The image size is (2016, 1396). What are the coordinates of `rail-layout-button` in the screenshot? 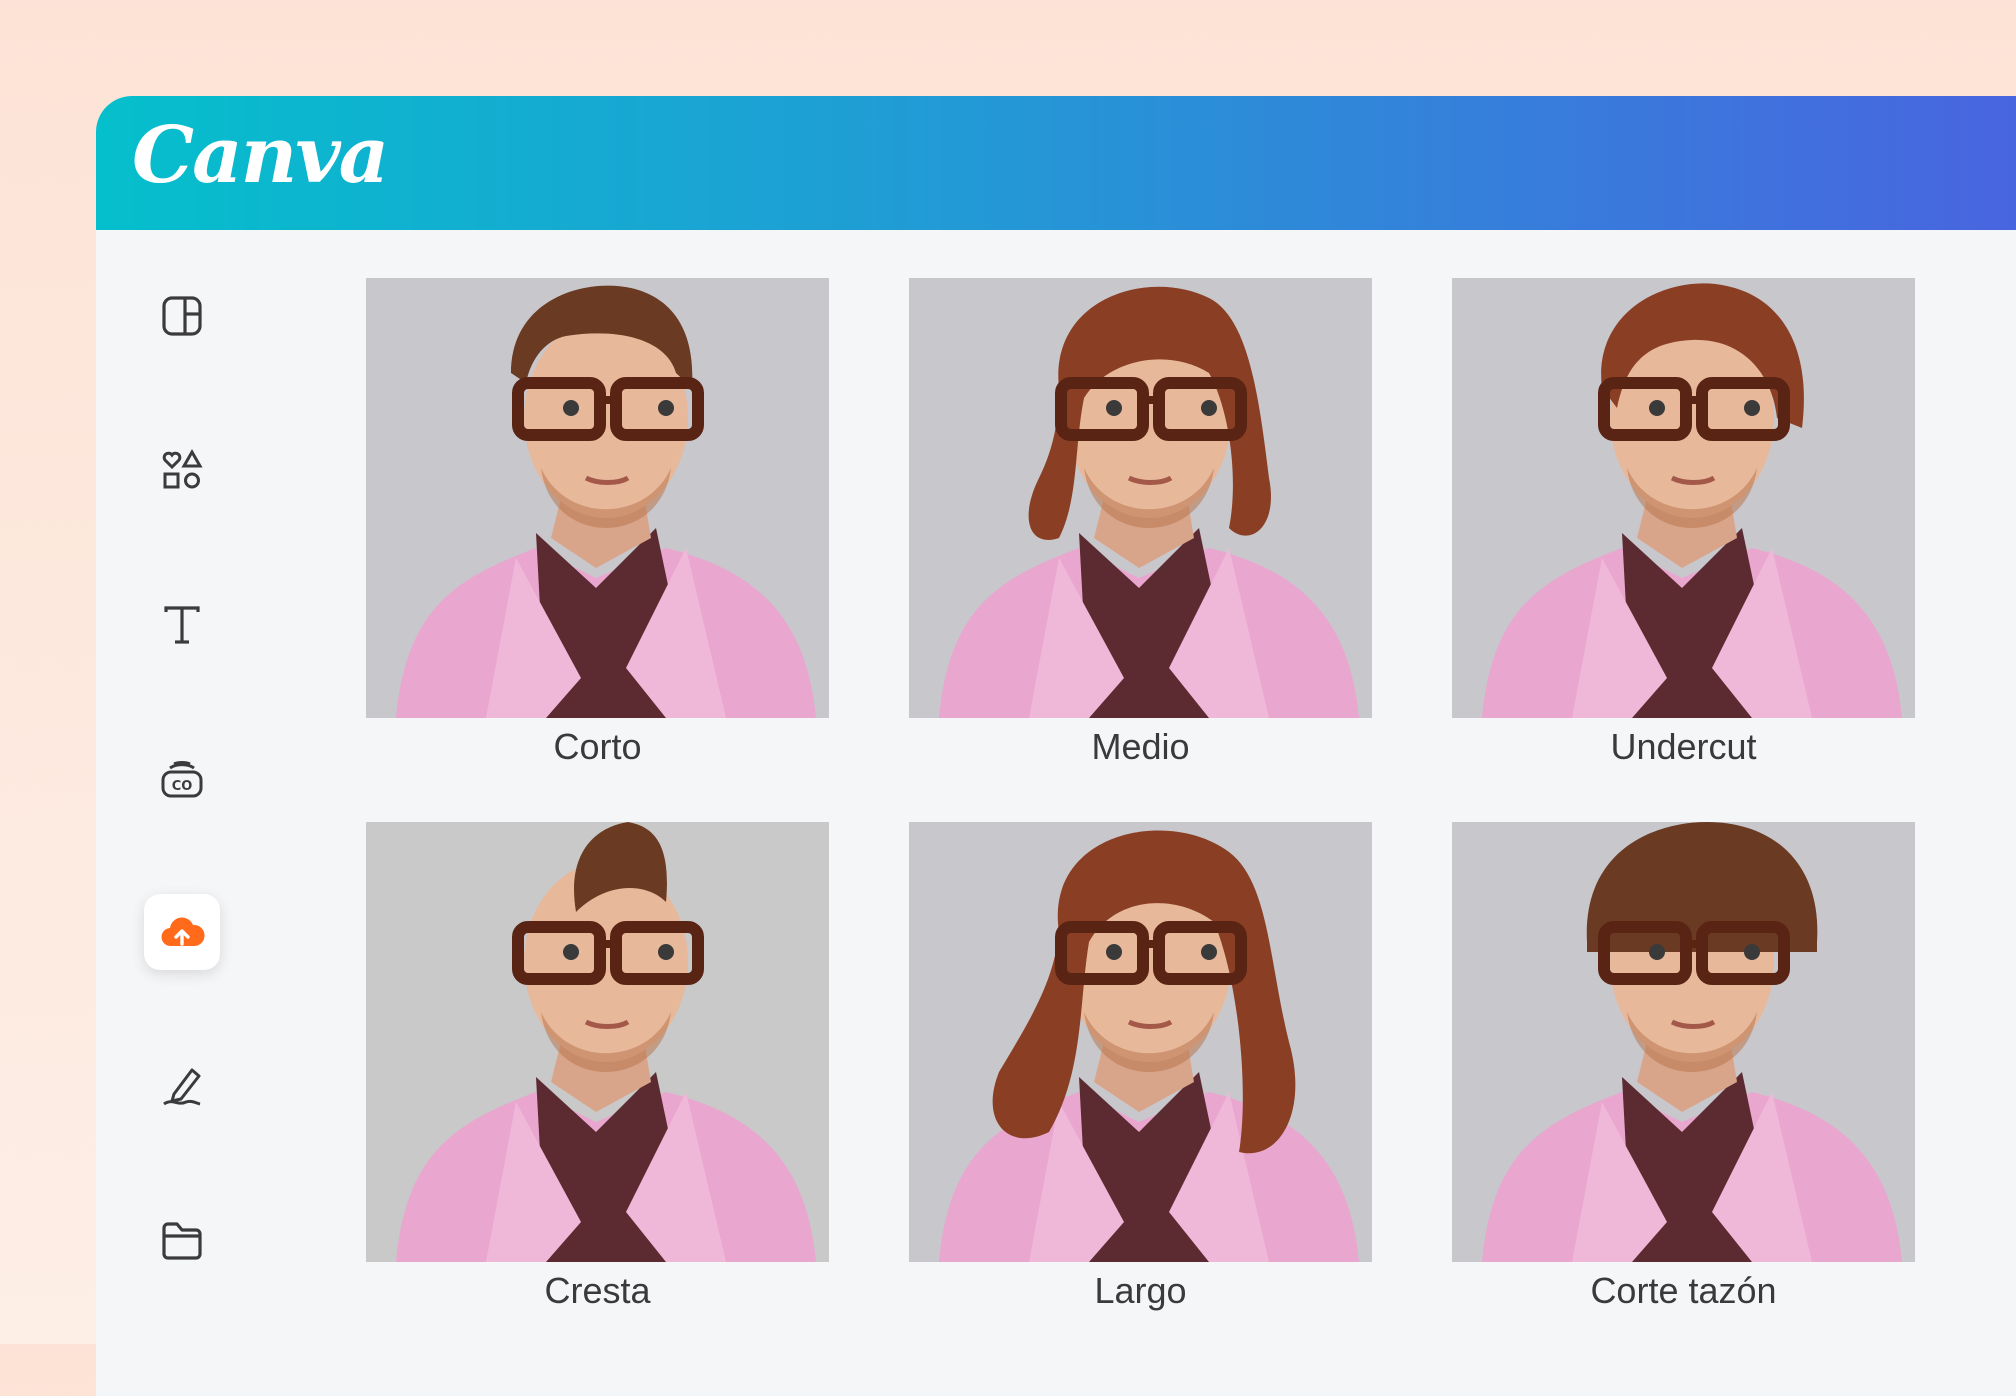 It's located at (182, 316).